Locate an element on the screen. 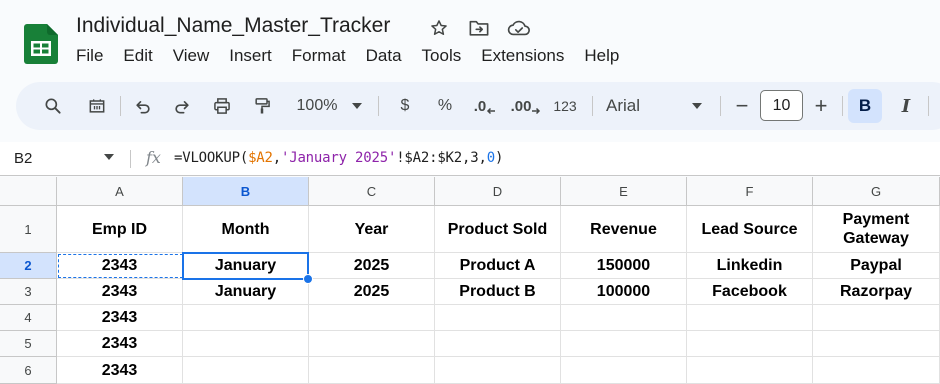 Image resolution: width=940 pixels, height=384 pixels. column-header-a: A is located at coordinates (120, 191).